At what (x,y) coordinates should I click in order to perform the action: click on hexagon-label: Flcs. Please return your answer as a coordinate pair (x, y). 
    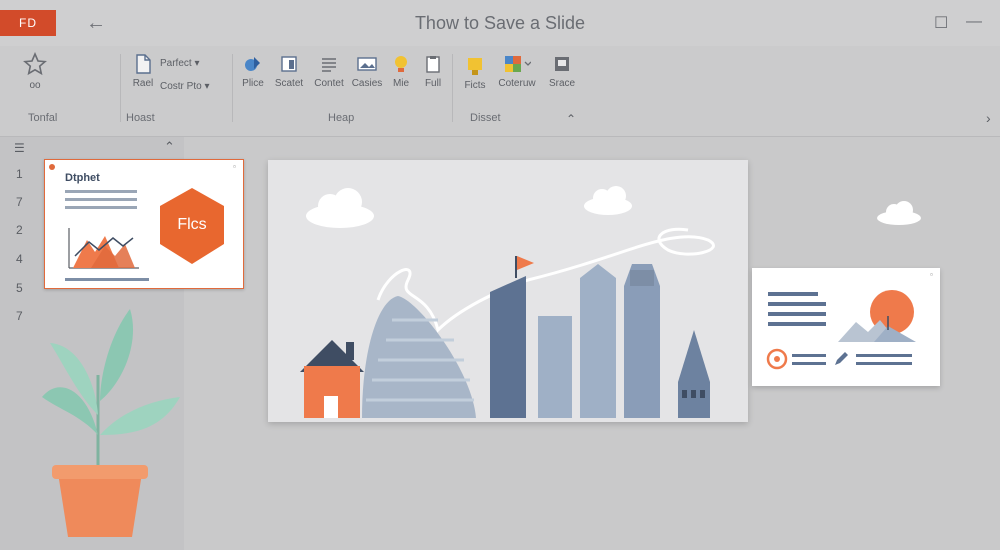
    Looking at the image, I should click on (192, 224).